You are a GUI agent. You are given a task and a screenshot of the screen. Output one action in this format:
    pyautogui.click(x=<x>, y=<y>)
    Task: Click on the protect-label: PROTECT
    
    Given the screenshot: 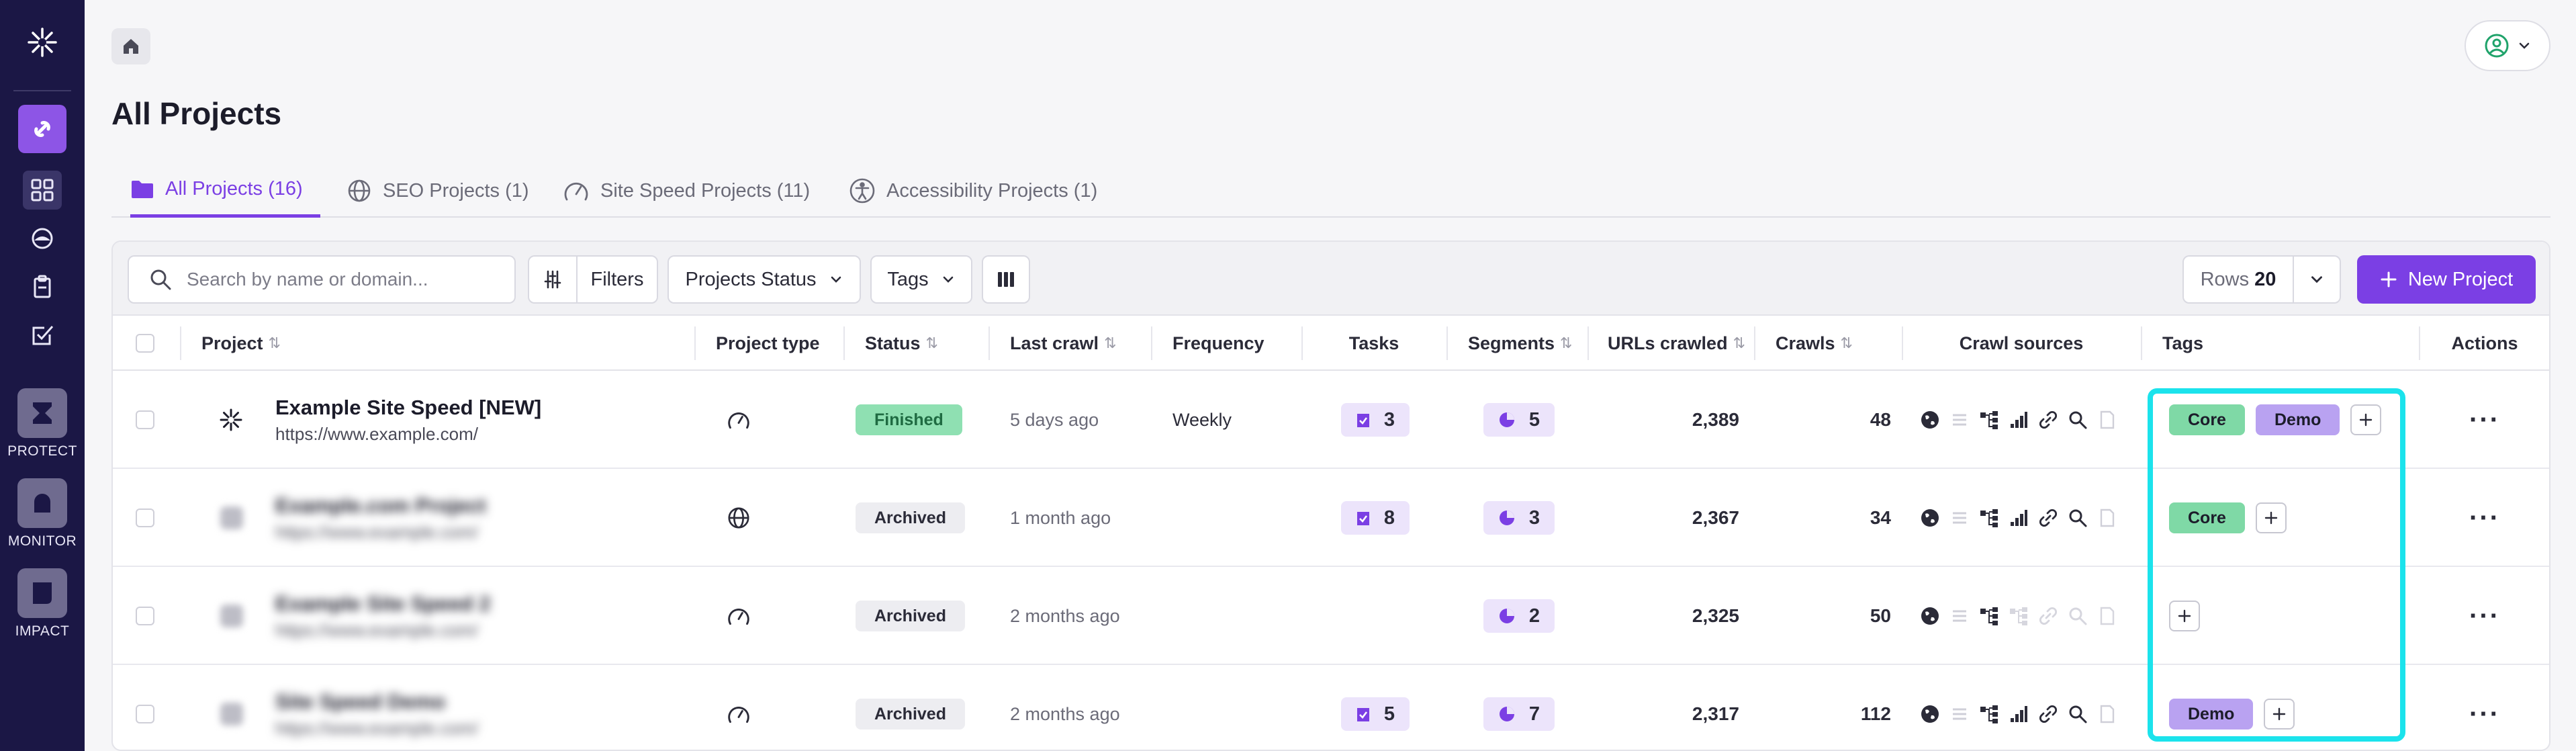 What is the action you would take?
    pyautogui.click(x=42, y=451)
    